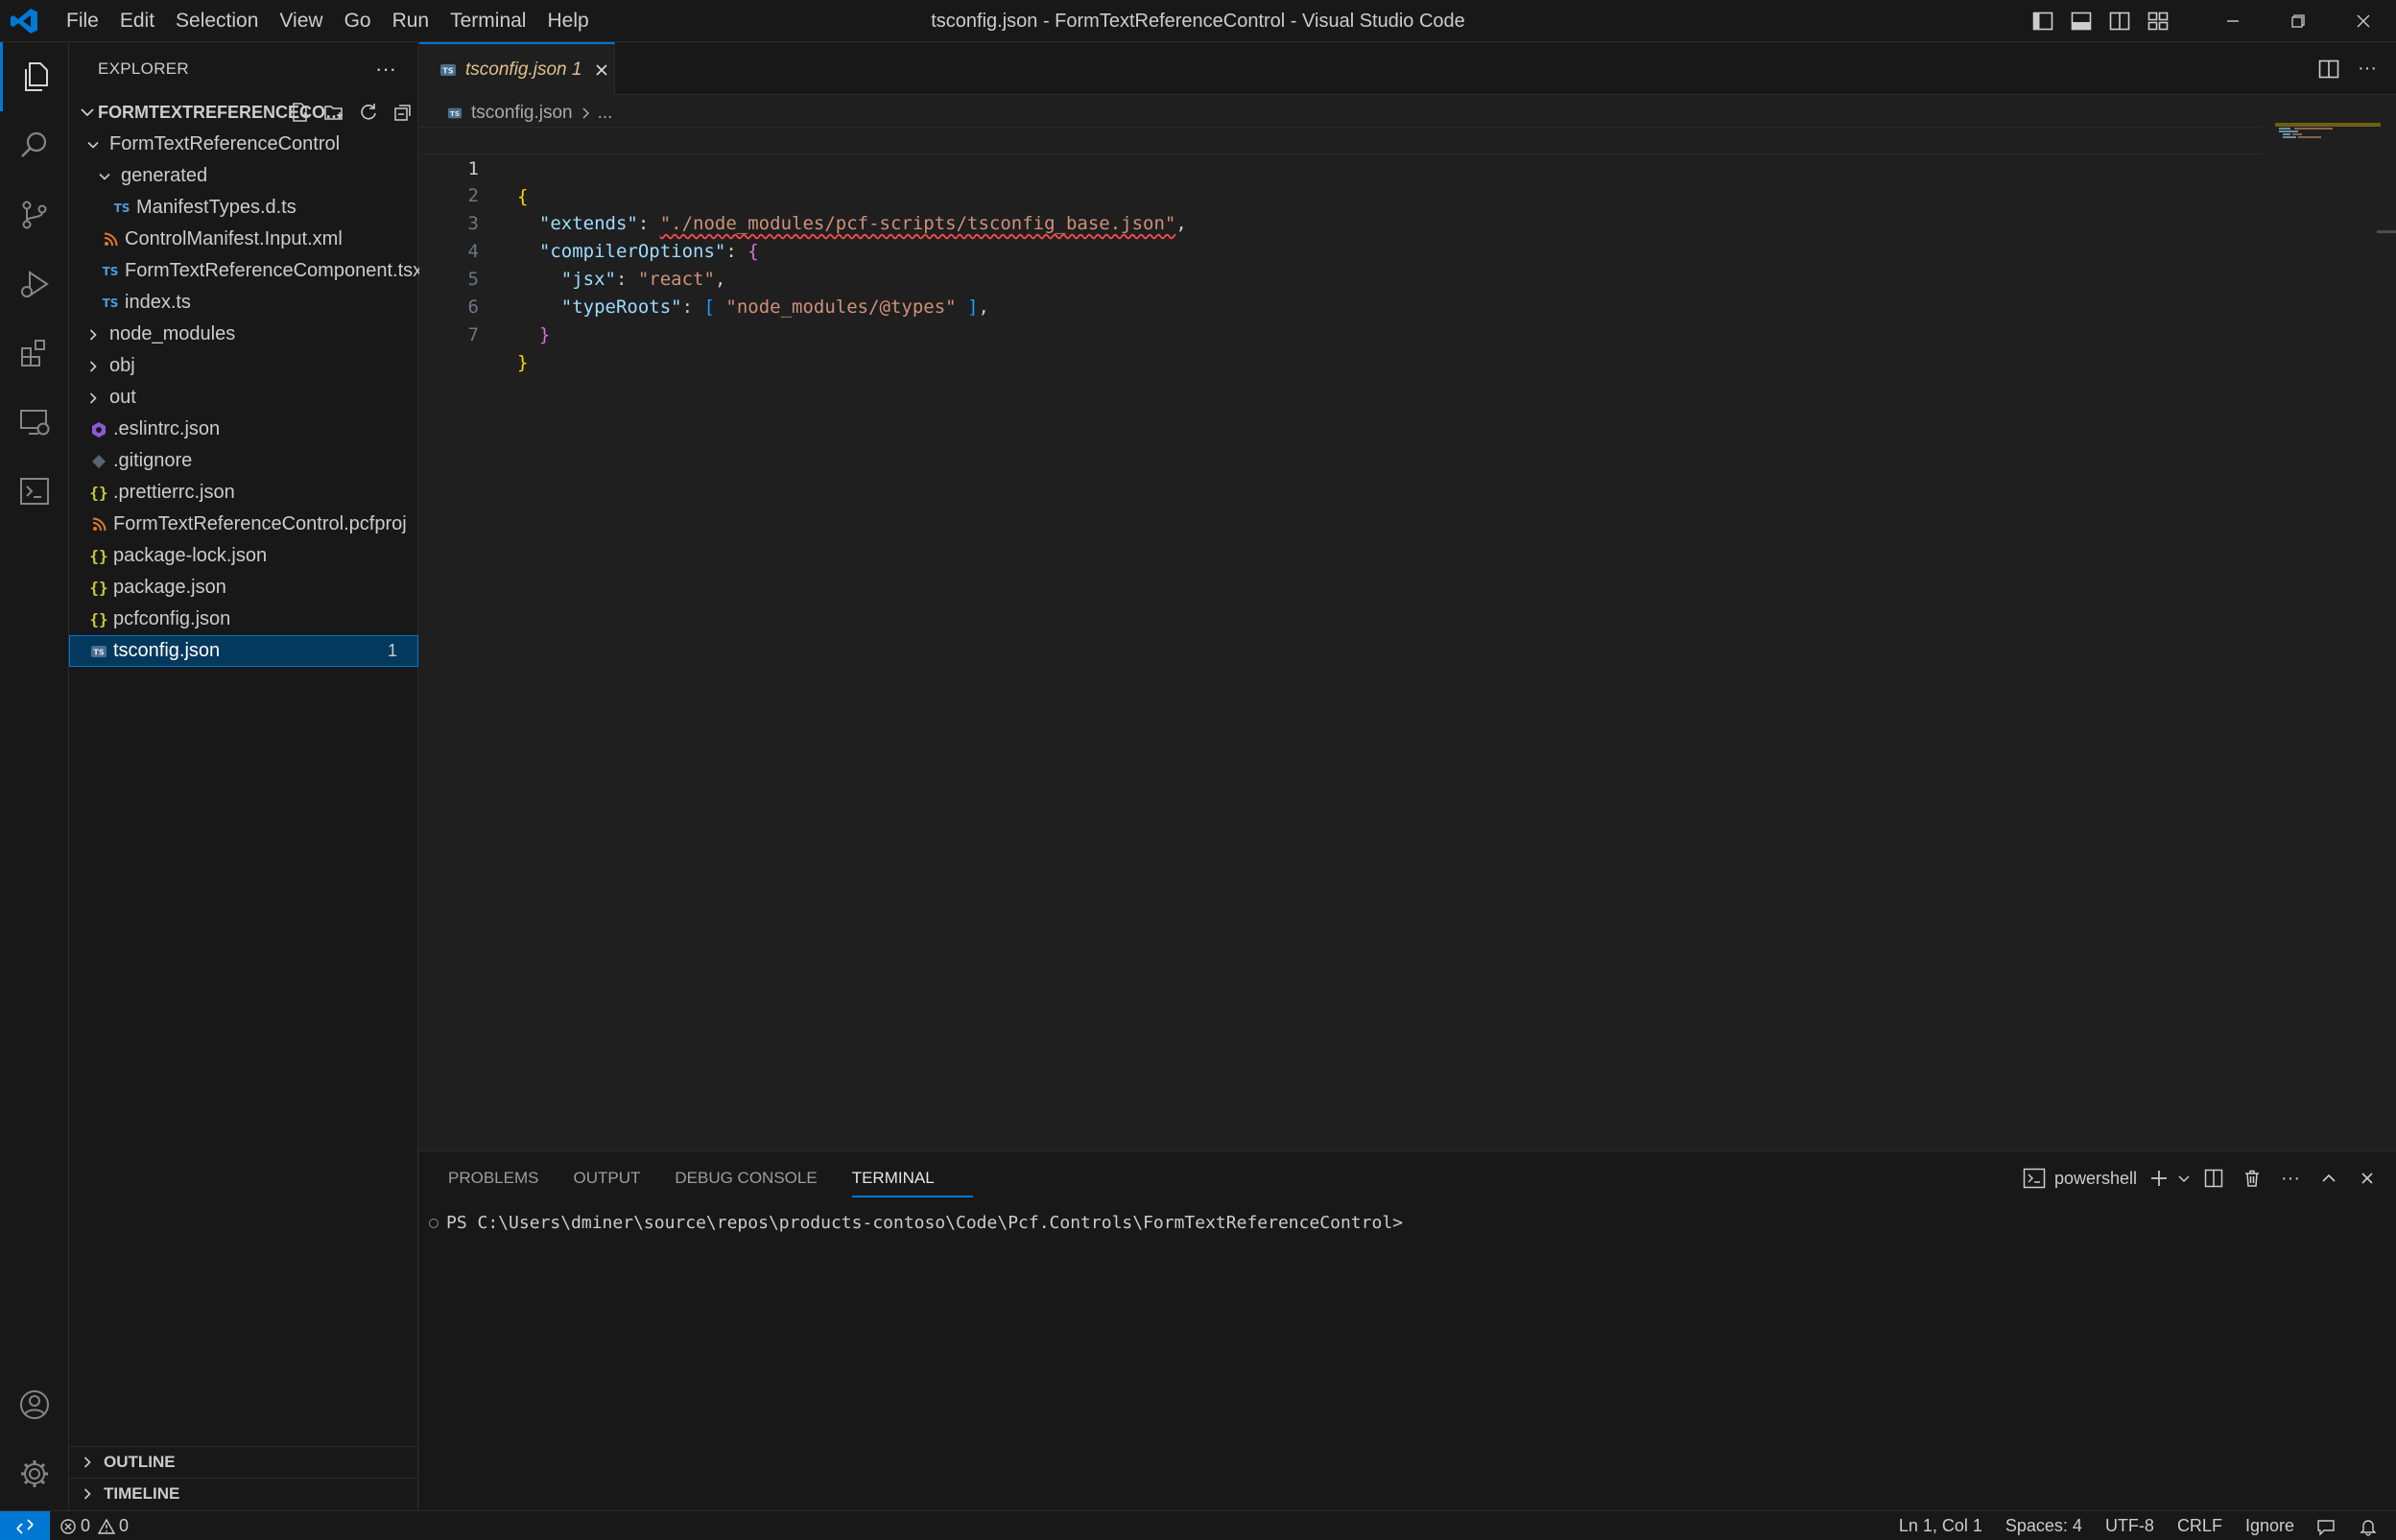 This screenshot has height=1540, width=2396. Describe the element at coordinates (606, 1178) in the screenshot. I see `tab-output: OUTPUT` at that location.